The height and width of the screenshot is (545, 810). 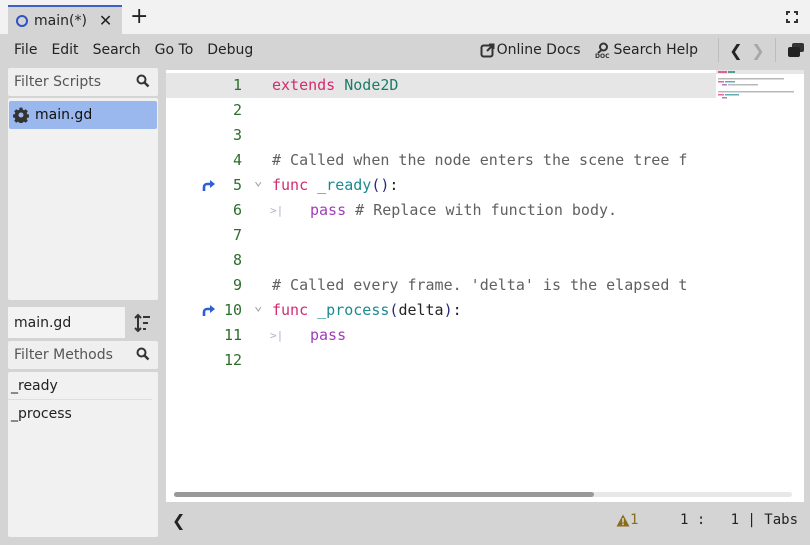 I want to click on line-number: 7, so click(x=237, y=235).